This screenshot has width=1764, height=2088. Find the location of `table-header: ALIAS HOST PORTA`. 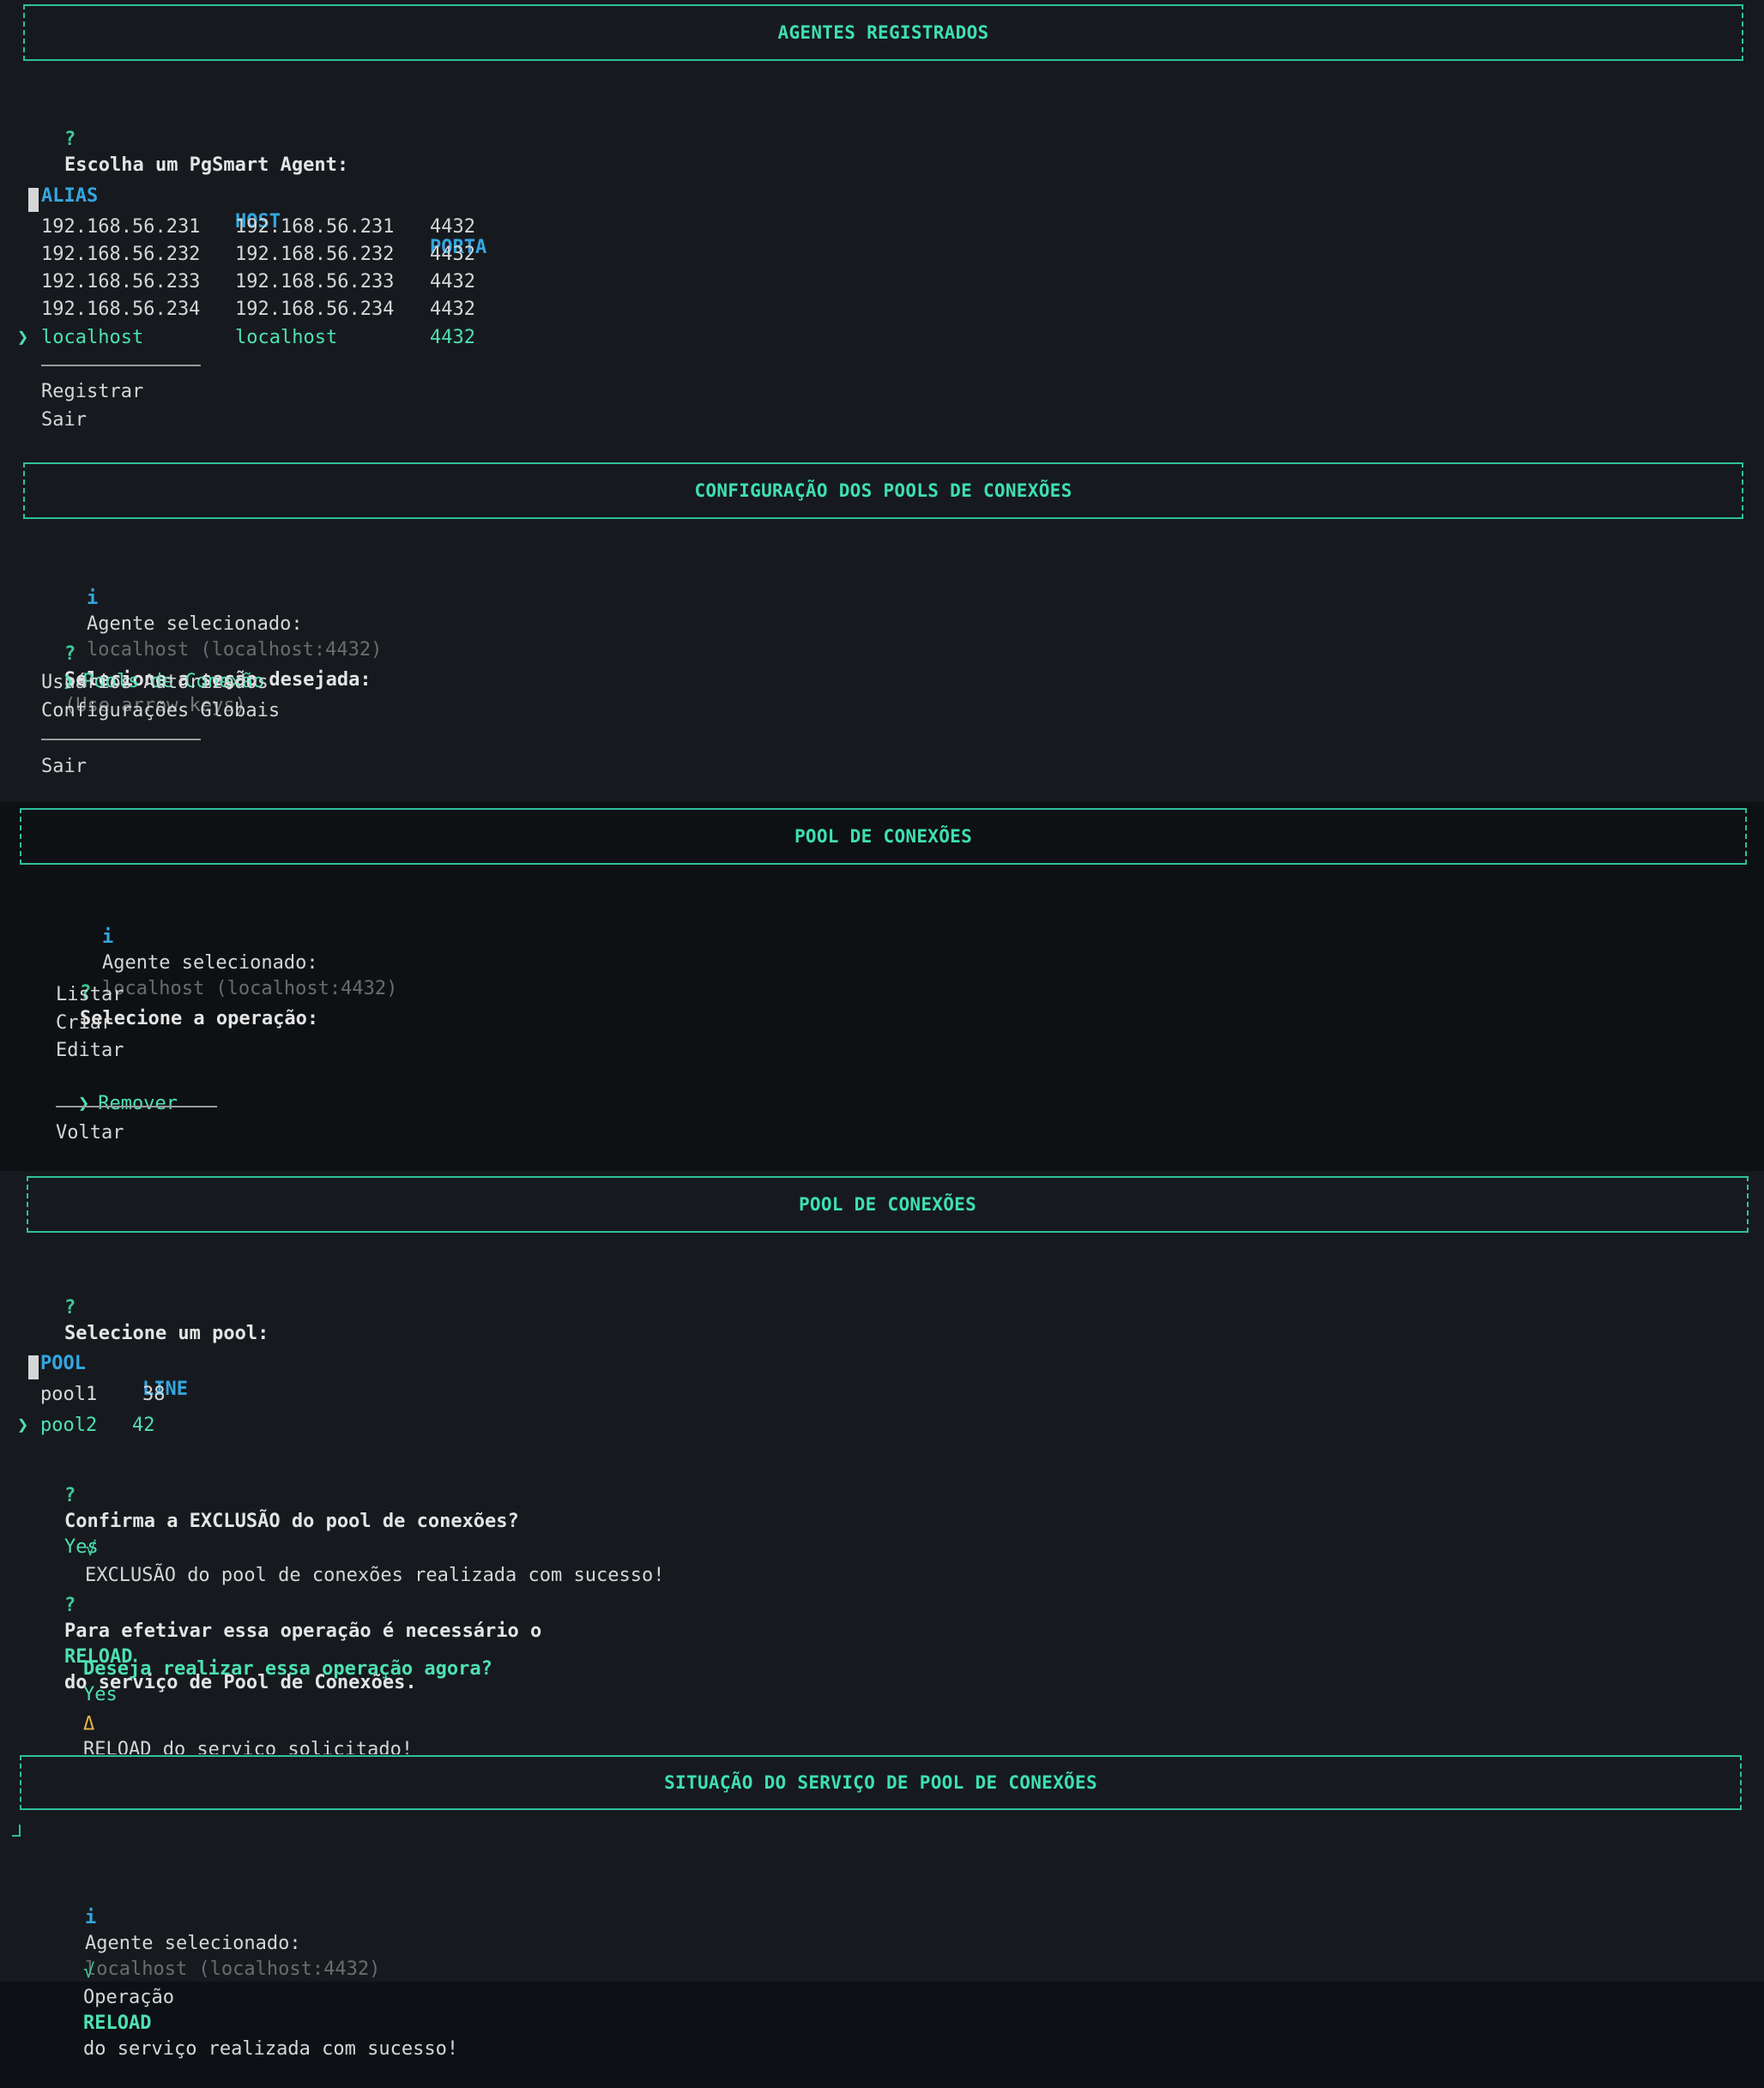

table-header: ALIAS HOST PORTA is located at coordinates (301, 208).